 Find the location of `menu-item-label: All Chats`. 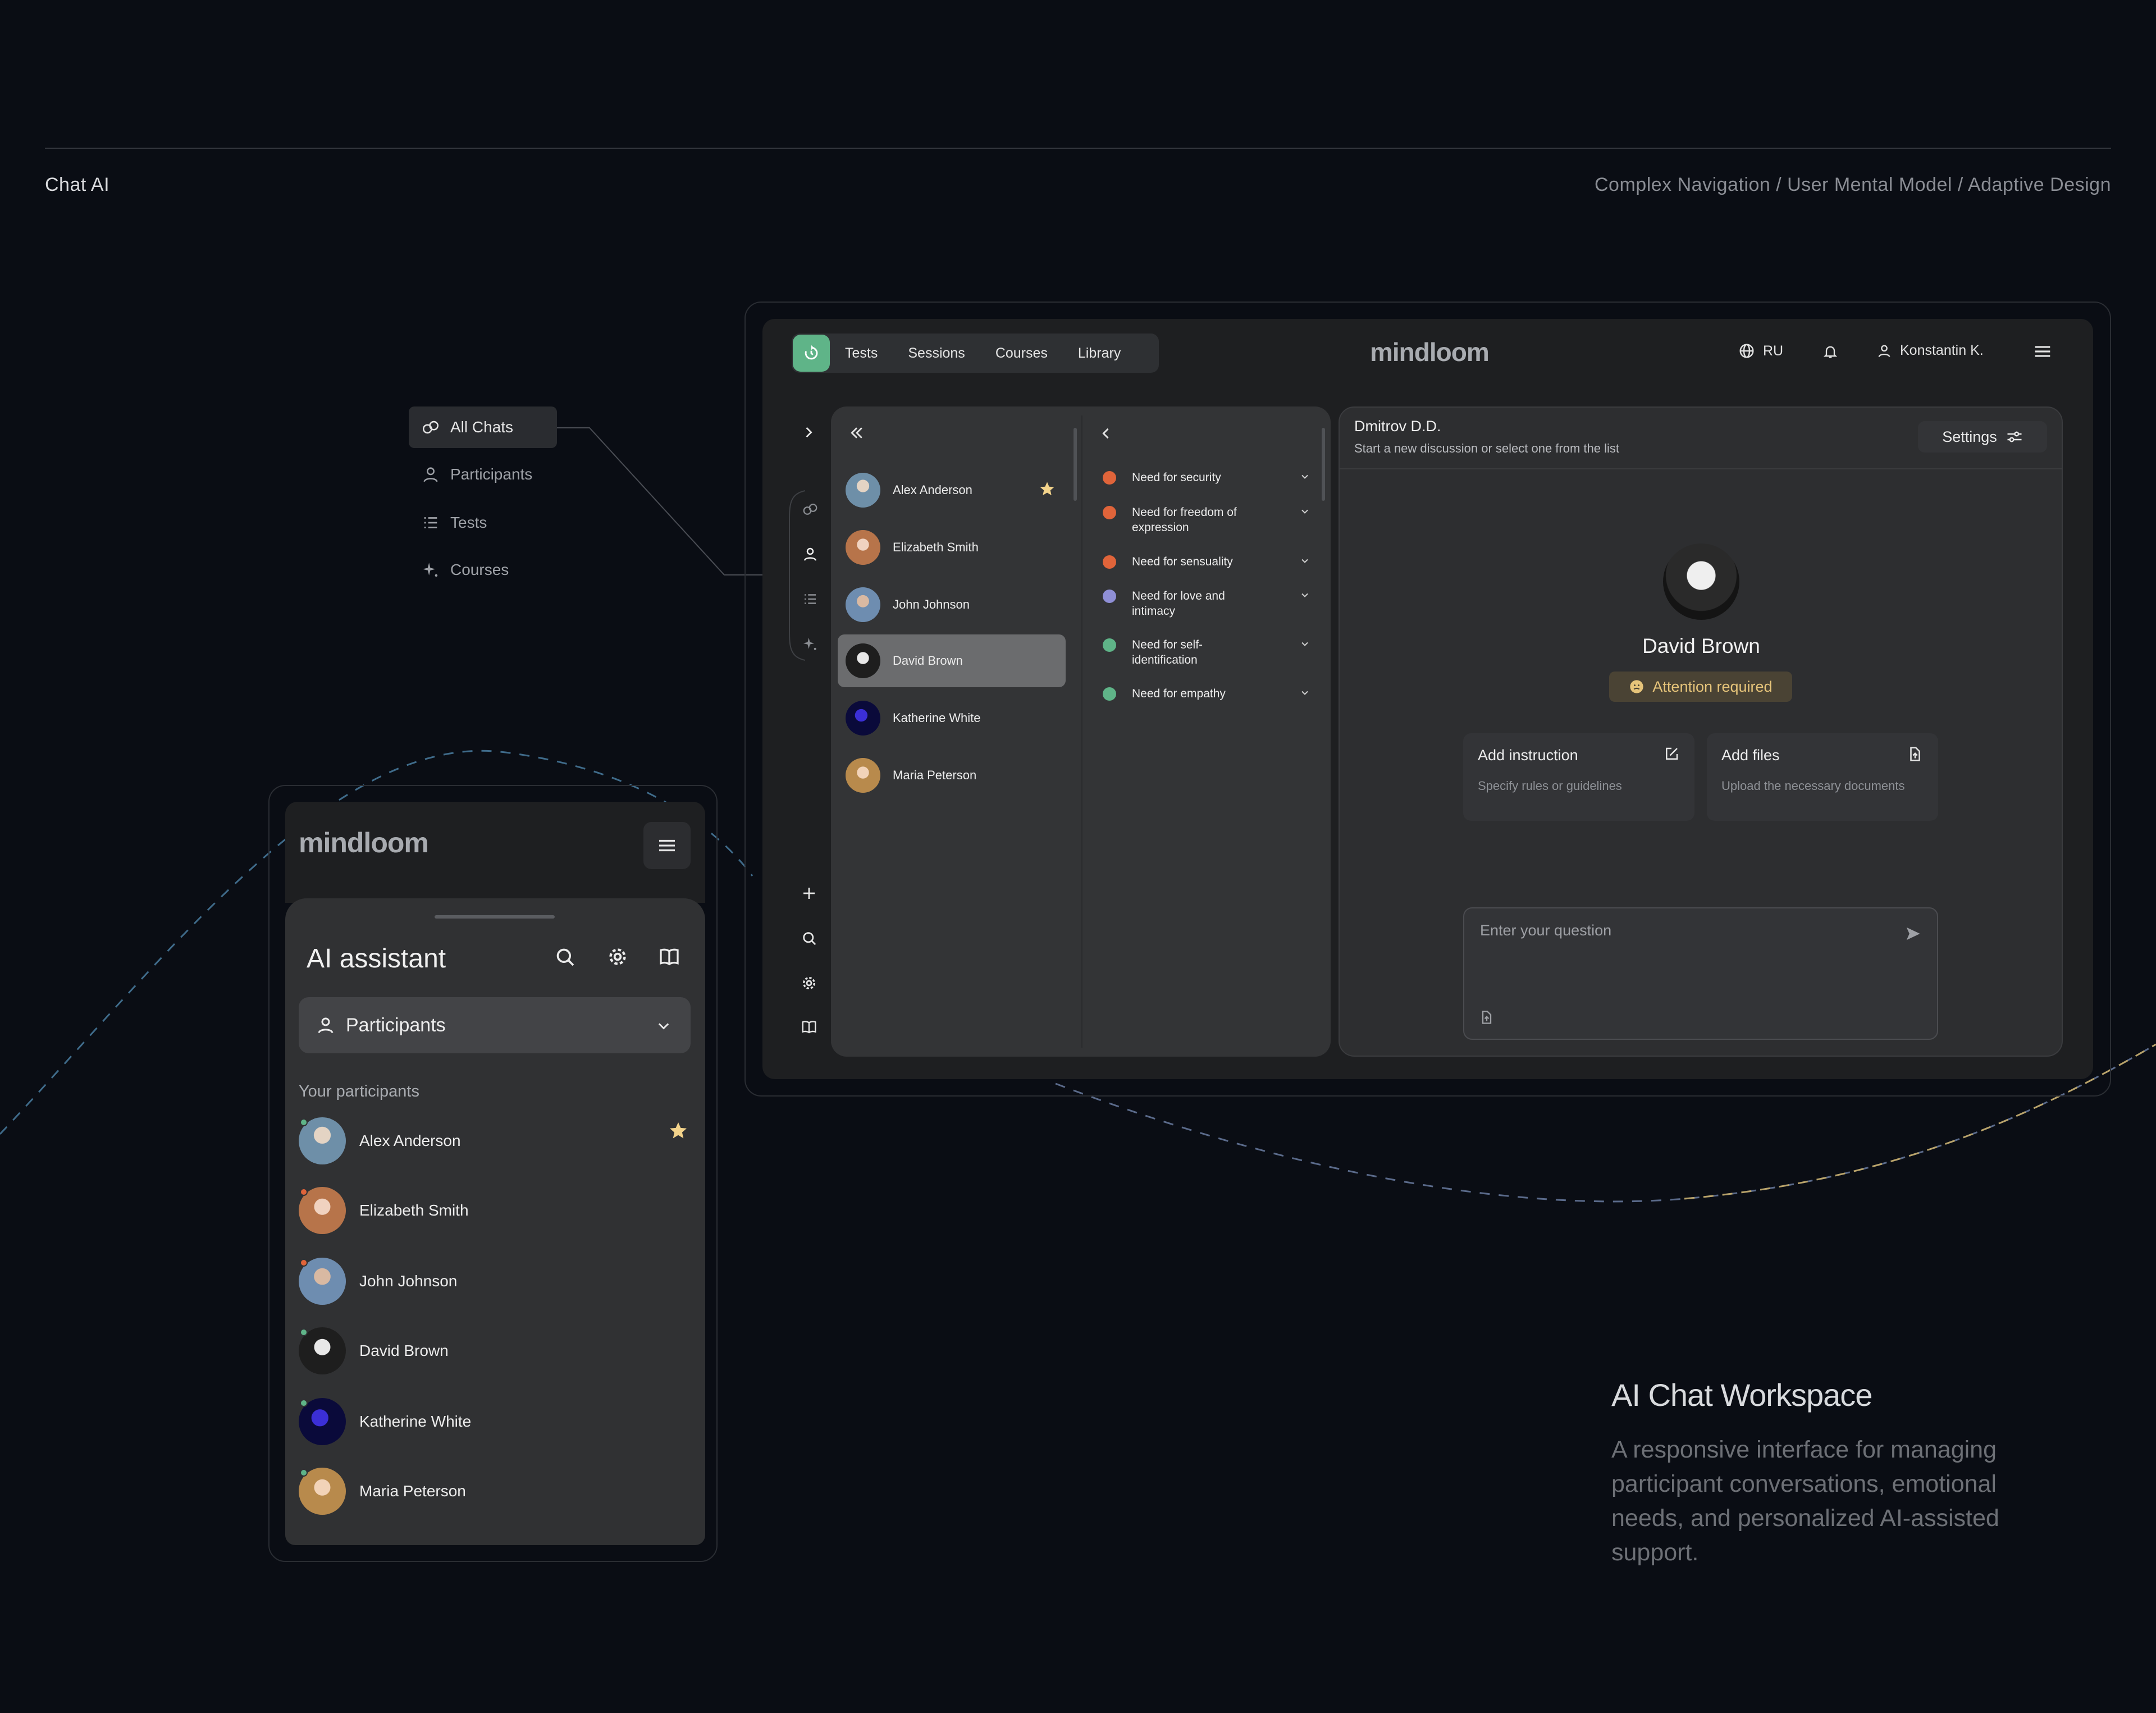

menu-item-label: All Chats is located at coordinates (482, 427).